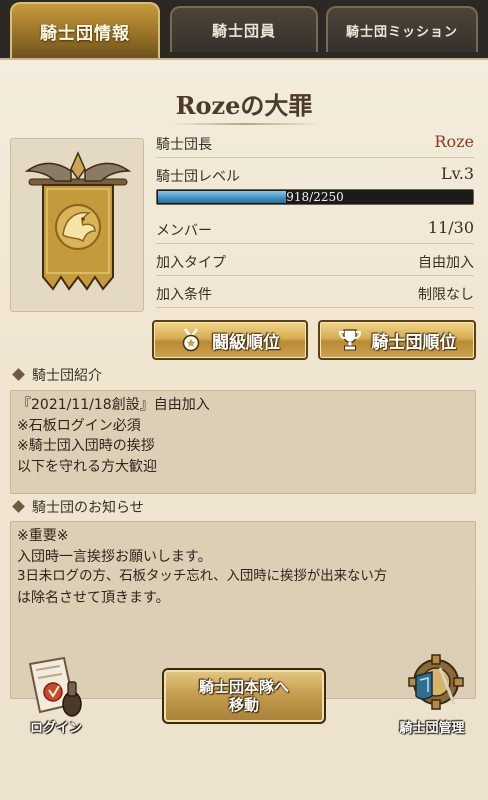 The height and width of the screenshot is (800, 488). I want to click on move-label-line2: 移動, so click(243, 705).